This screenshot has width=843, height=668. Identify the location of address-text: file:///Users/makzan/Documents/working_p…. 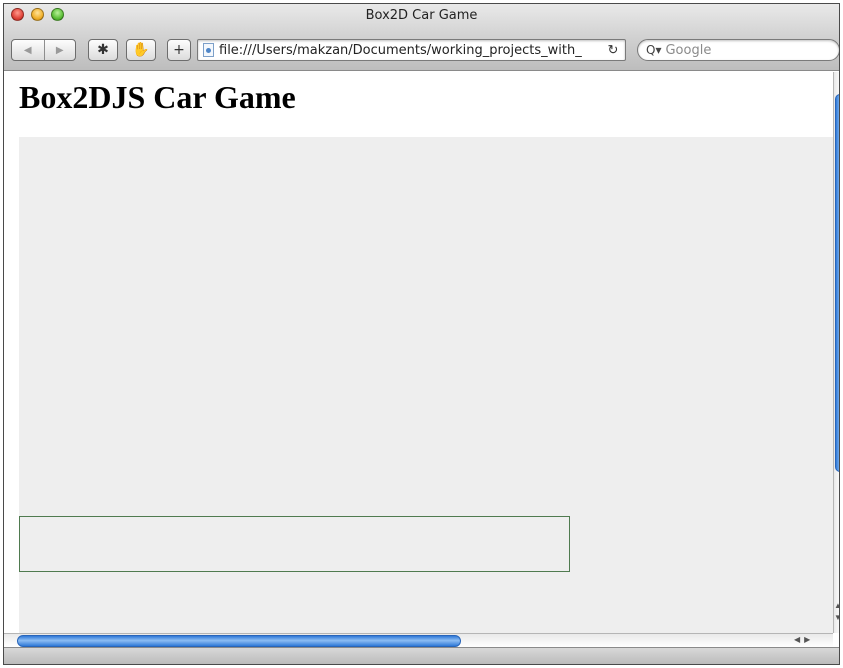
(411, 50).